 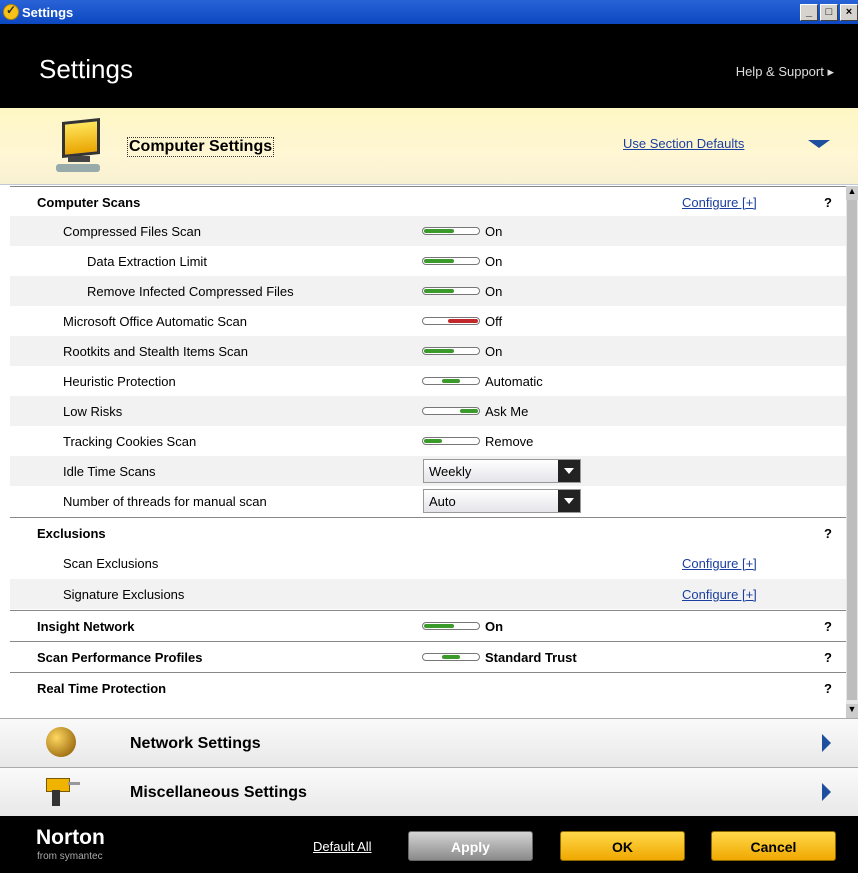 What do you see at coordinates (195, 743) in the screenshot?
I see `network-settings-label: Network Settings` at bounding box center [195, 743].